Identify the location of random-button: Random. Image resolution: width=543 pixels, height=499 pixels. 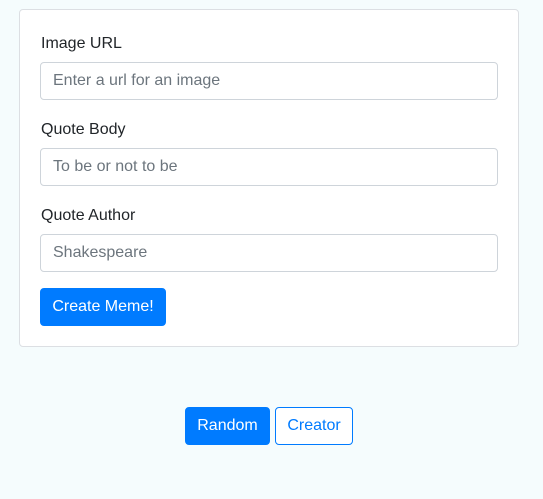
(227, 426).